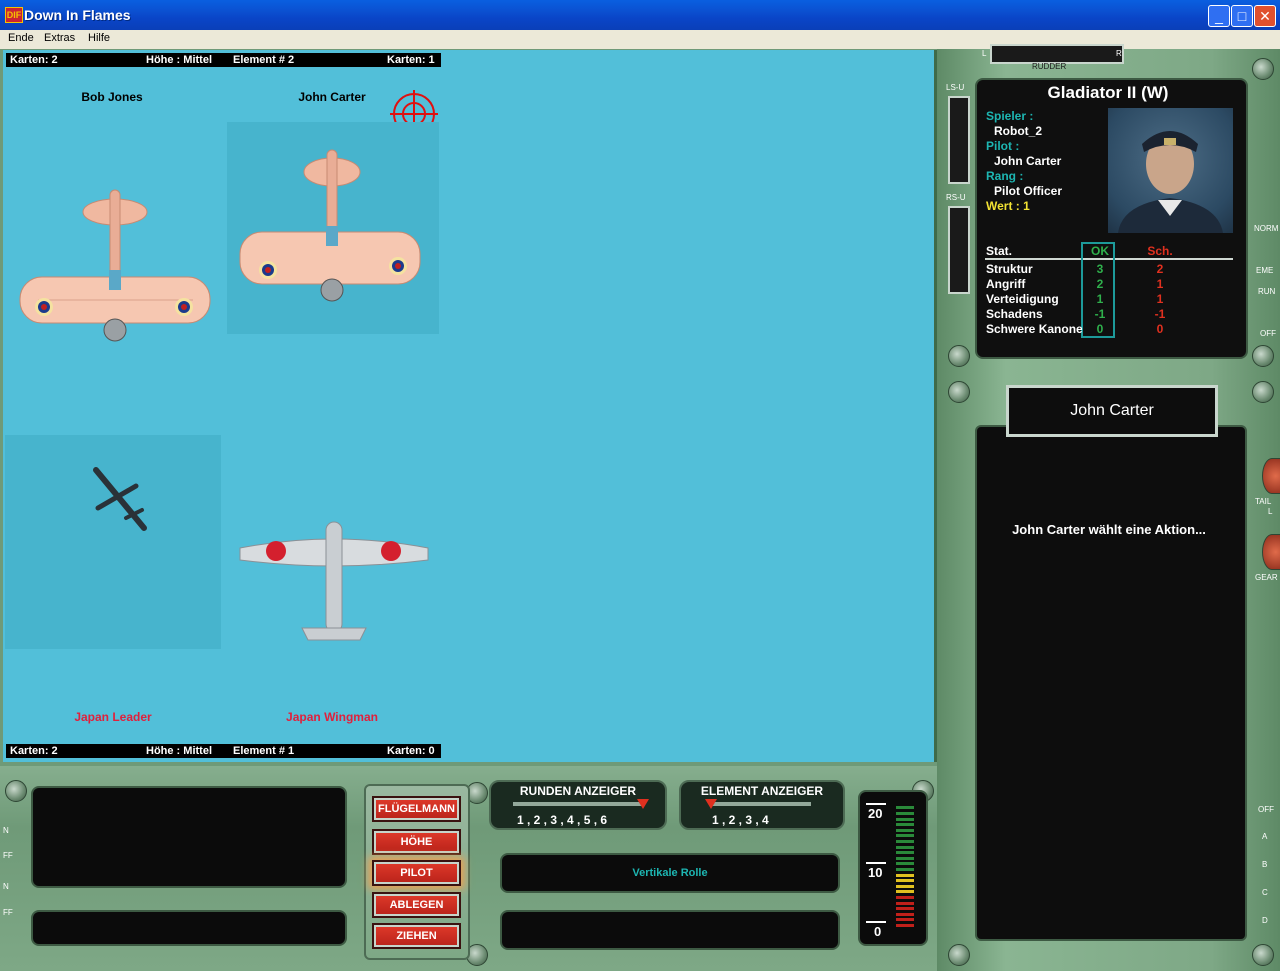 This screenshot has width=1280, height=971. I want to click on hoehe-button: HÖHE, so click(416, 842).